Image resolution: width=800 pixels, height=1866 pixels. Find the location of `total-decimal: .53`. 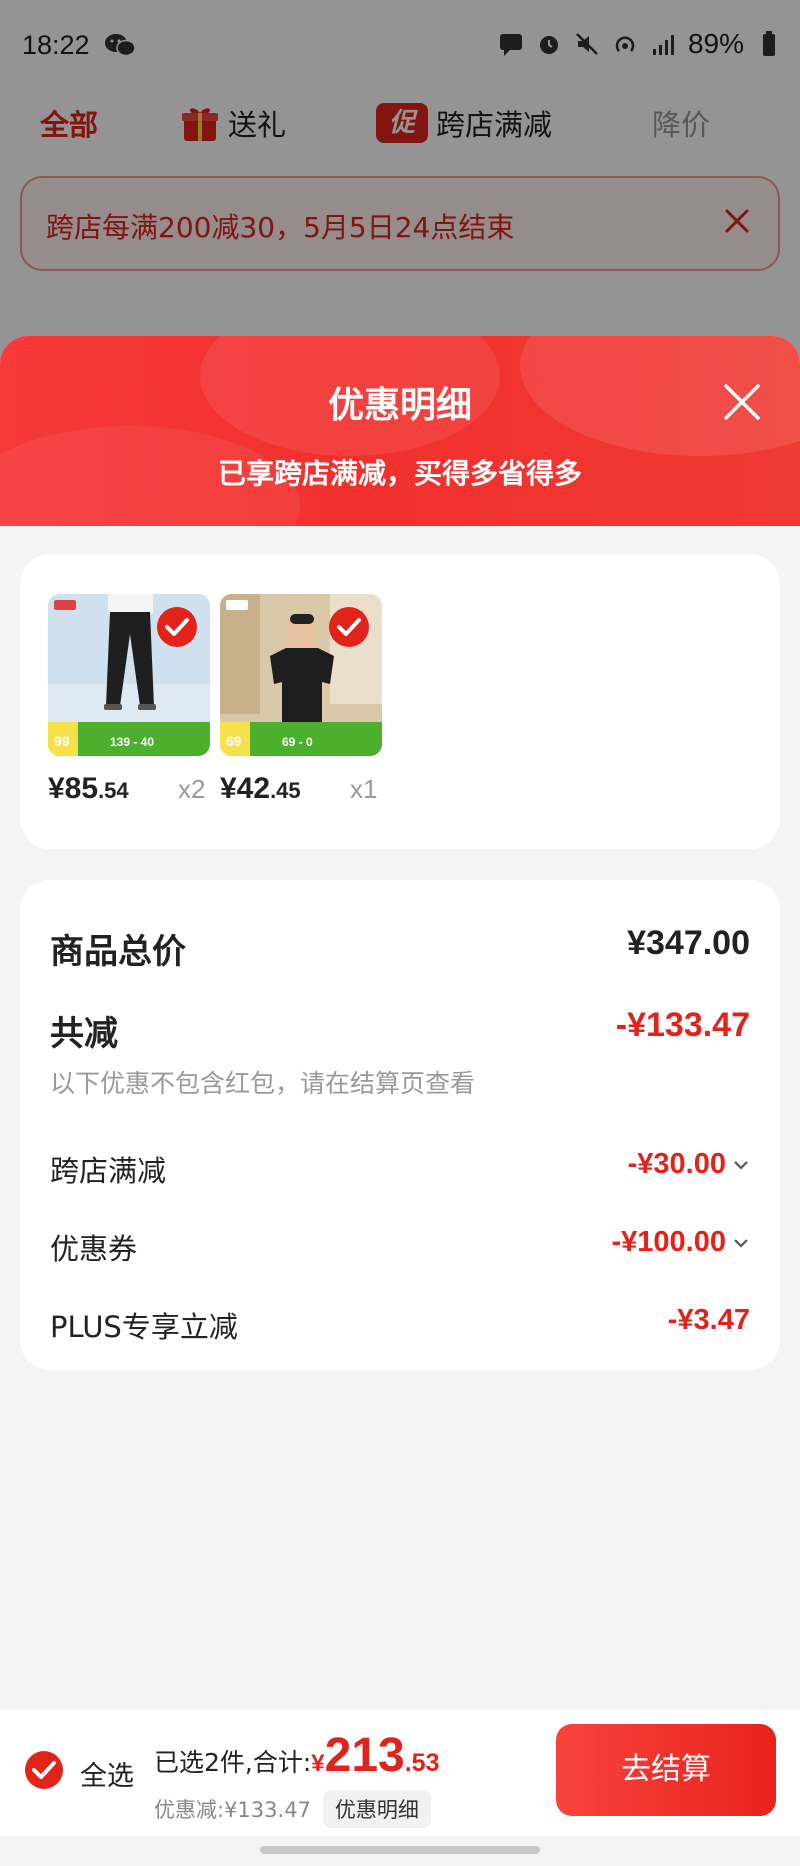

total-decimal: .53 is located at coordinates (422, 1763).